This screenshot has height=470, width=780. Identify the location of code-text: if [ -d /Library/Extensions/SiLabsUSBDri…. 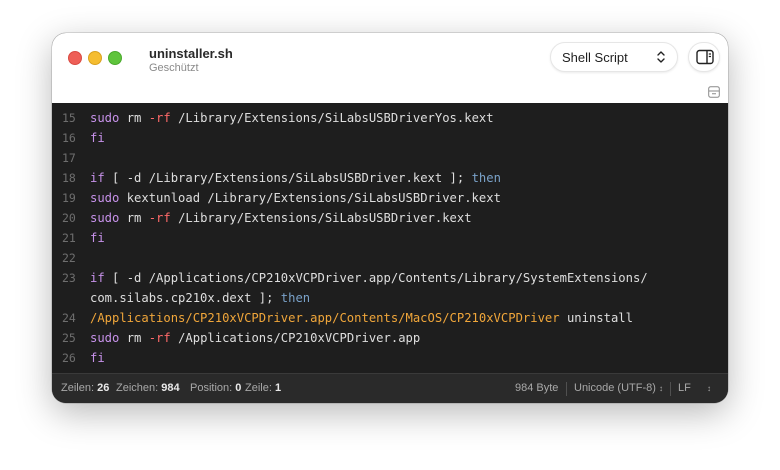
(295, 178).